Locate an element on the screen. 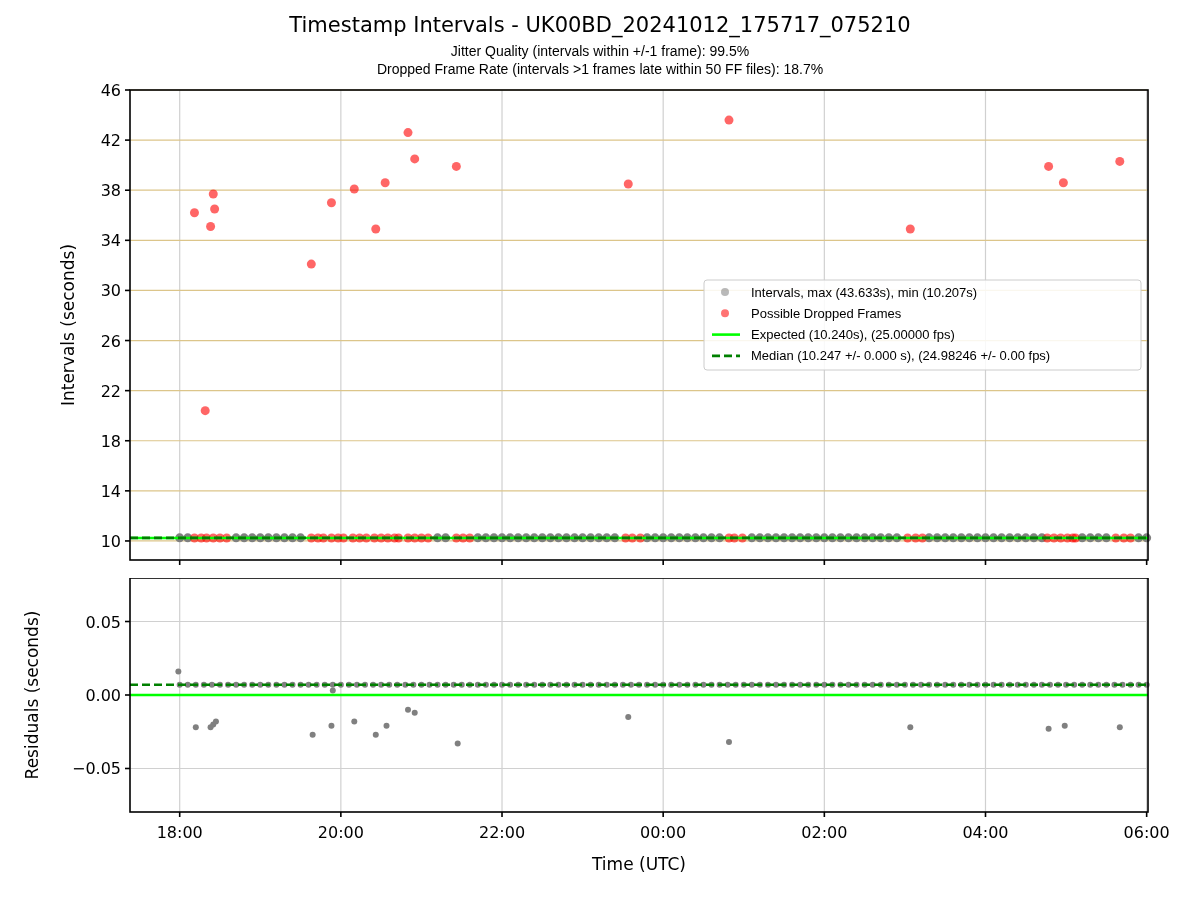 This screenshot has height=900, width=1200. legend-label: Intervals, max (43.633s), min (10.207s) is located at coordinates (864, 292).